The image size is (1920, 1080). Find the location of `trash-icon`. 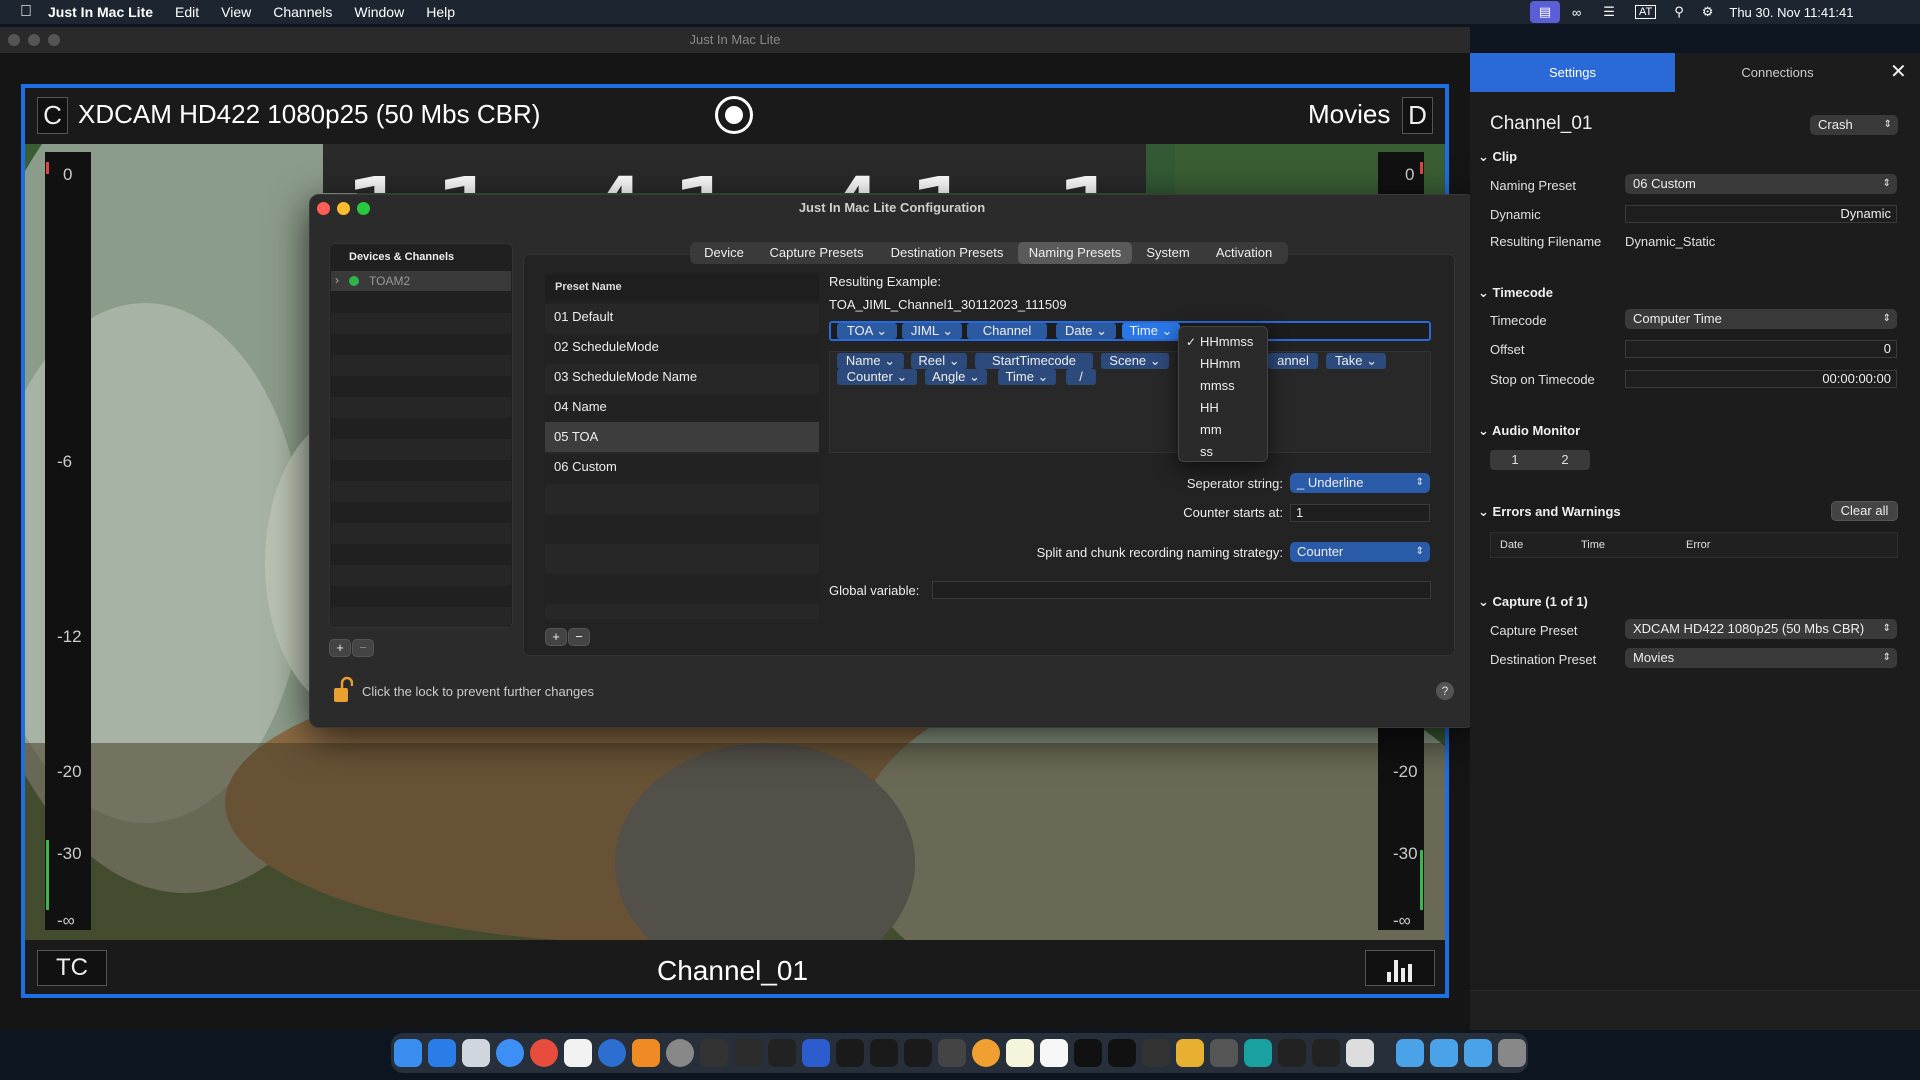

trash-icon is located at coordinates (1512, 1053).